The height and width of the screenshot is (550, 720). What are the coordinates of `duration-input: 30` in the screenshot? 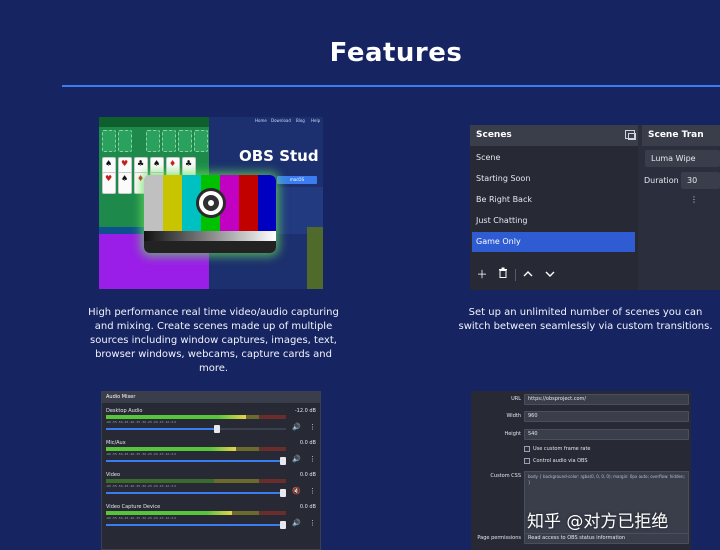 It's located at (700, 180).